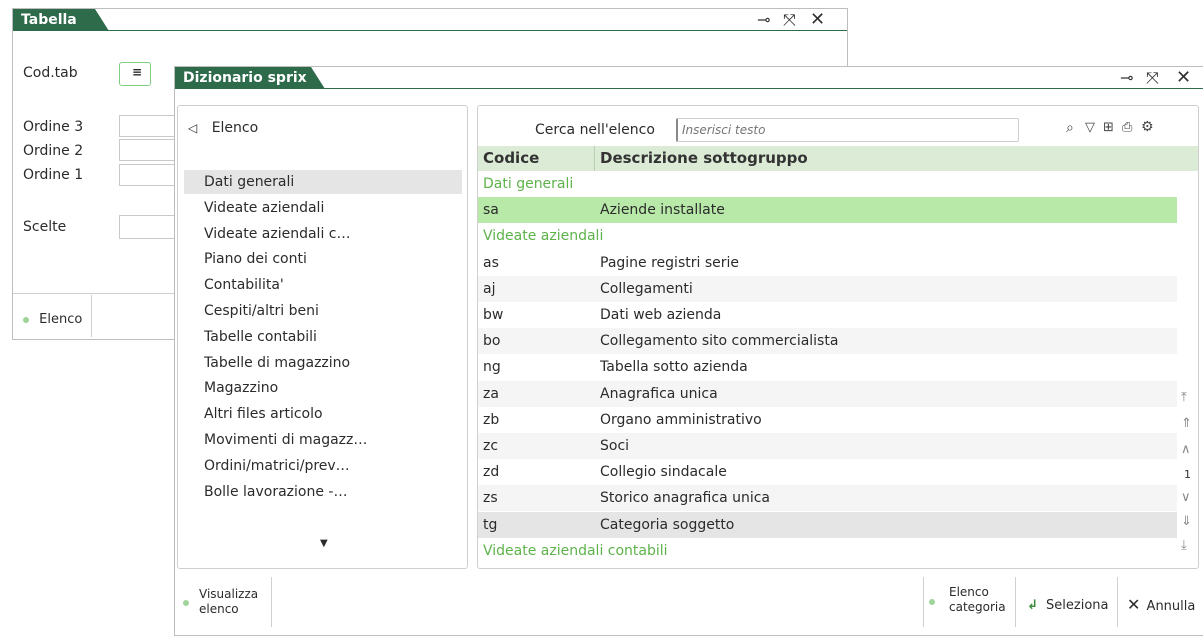 This screenshot has width=1203, height=636. I want to click on code-cell: zc, so click(491, 446).